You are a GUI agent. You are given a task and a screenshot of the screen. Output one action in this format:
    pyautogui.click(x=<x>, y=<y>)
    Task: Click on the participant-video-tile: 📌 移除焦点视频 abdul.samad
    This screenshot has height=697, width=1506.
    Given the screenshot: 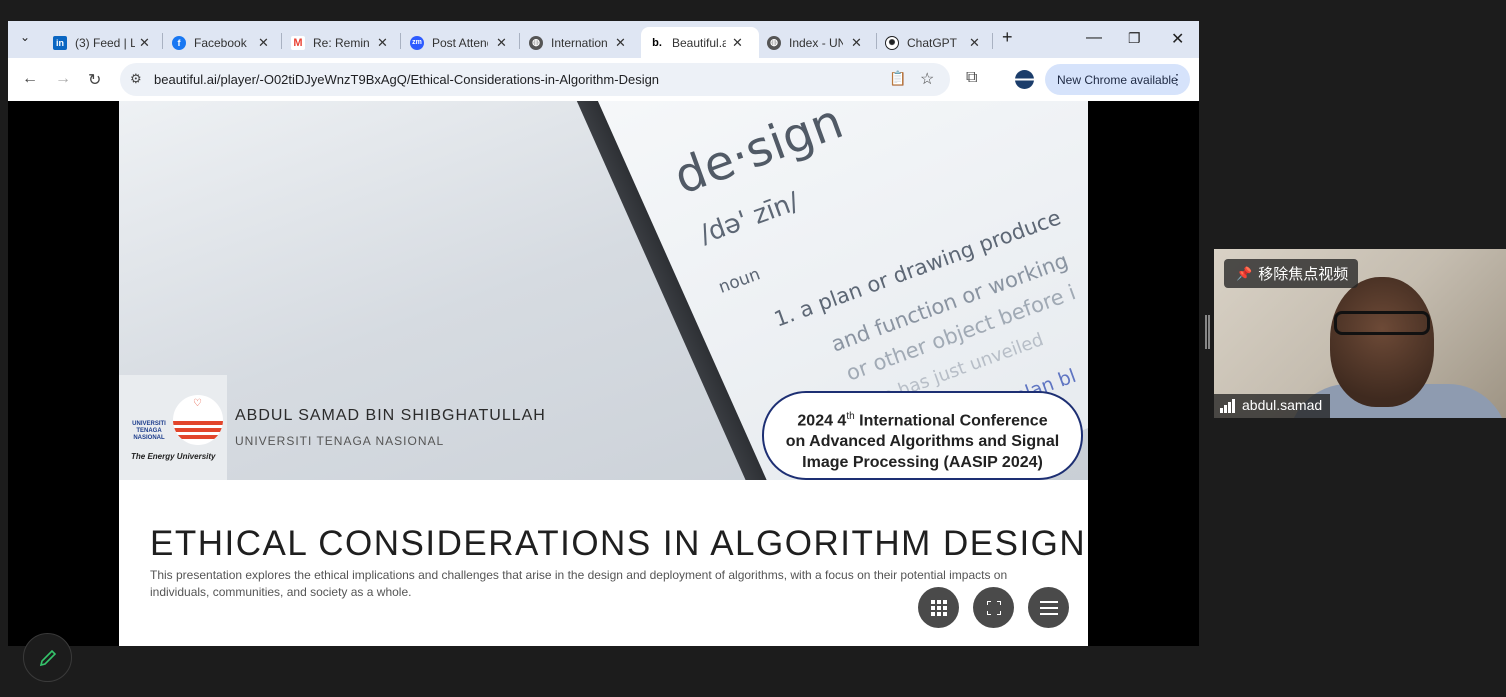 What is the action you would take?
    pyautogui.click(x=1360, y=333)
    